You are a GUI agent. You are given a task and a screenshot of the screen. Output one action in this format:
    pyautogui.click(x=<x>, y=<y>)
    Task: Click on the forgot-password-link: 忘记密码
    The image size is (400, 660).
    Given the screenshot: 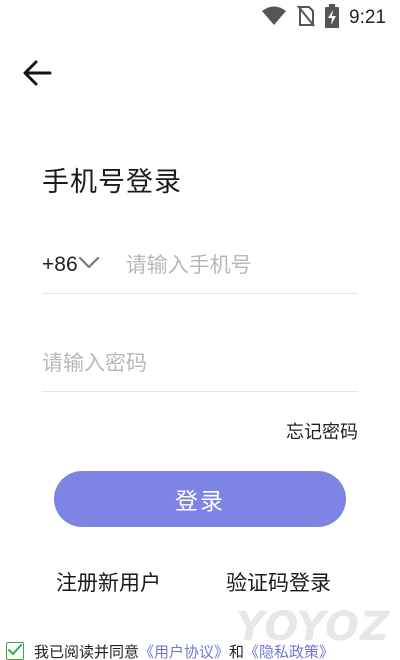 What is the action you would take?
    pyautogui.click(x=322, y=431)
    